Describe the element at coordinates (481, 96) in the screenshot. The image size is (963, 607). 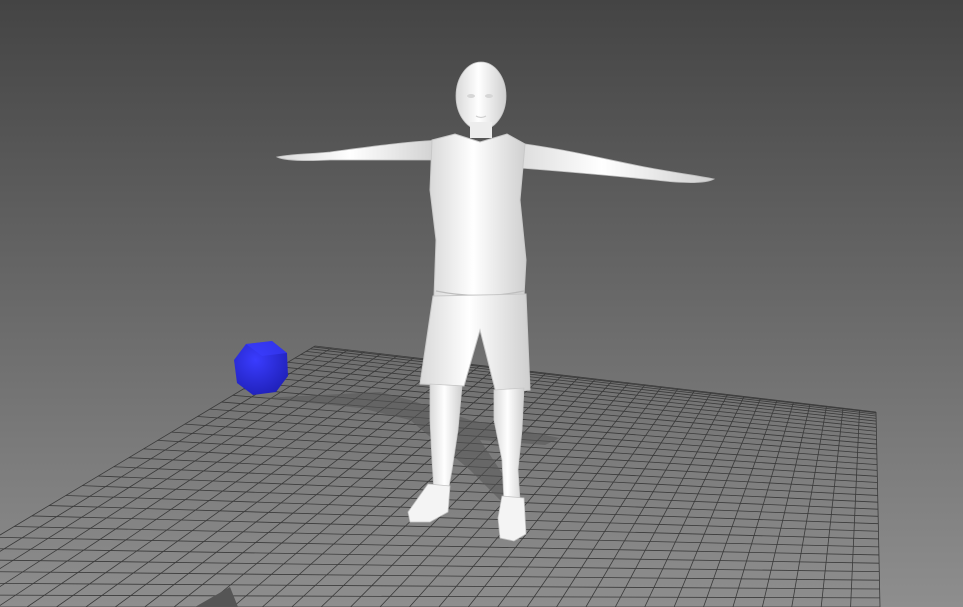
I see `mannequin-head` at that location.